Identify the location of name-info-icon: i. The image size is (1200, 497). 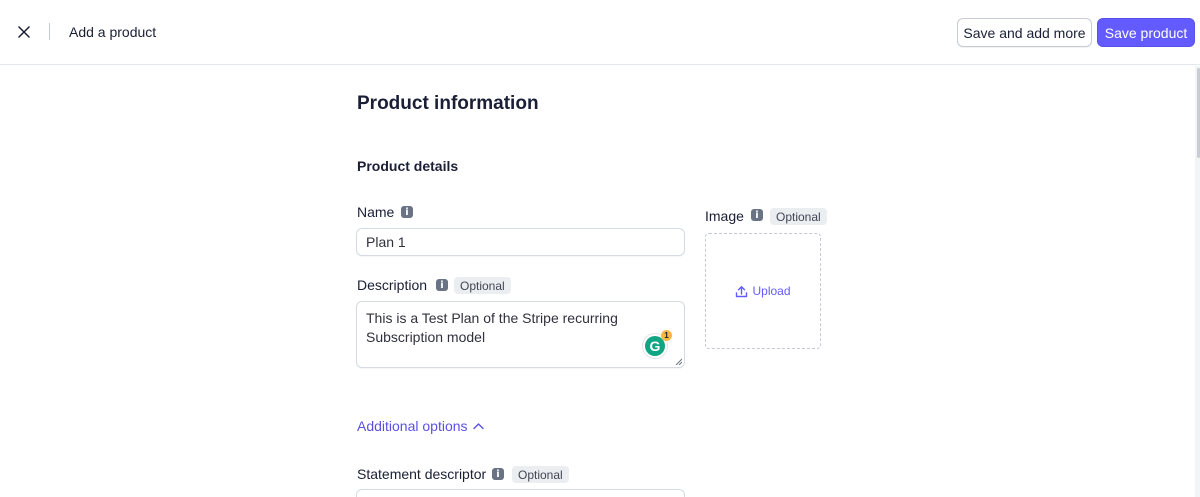
(407, 212).